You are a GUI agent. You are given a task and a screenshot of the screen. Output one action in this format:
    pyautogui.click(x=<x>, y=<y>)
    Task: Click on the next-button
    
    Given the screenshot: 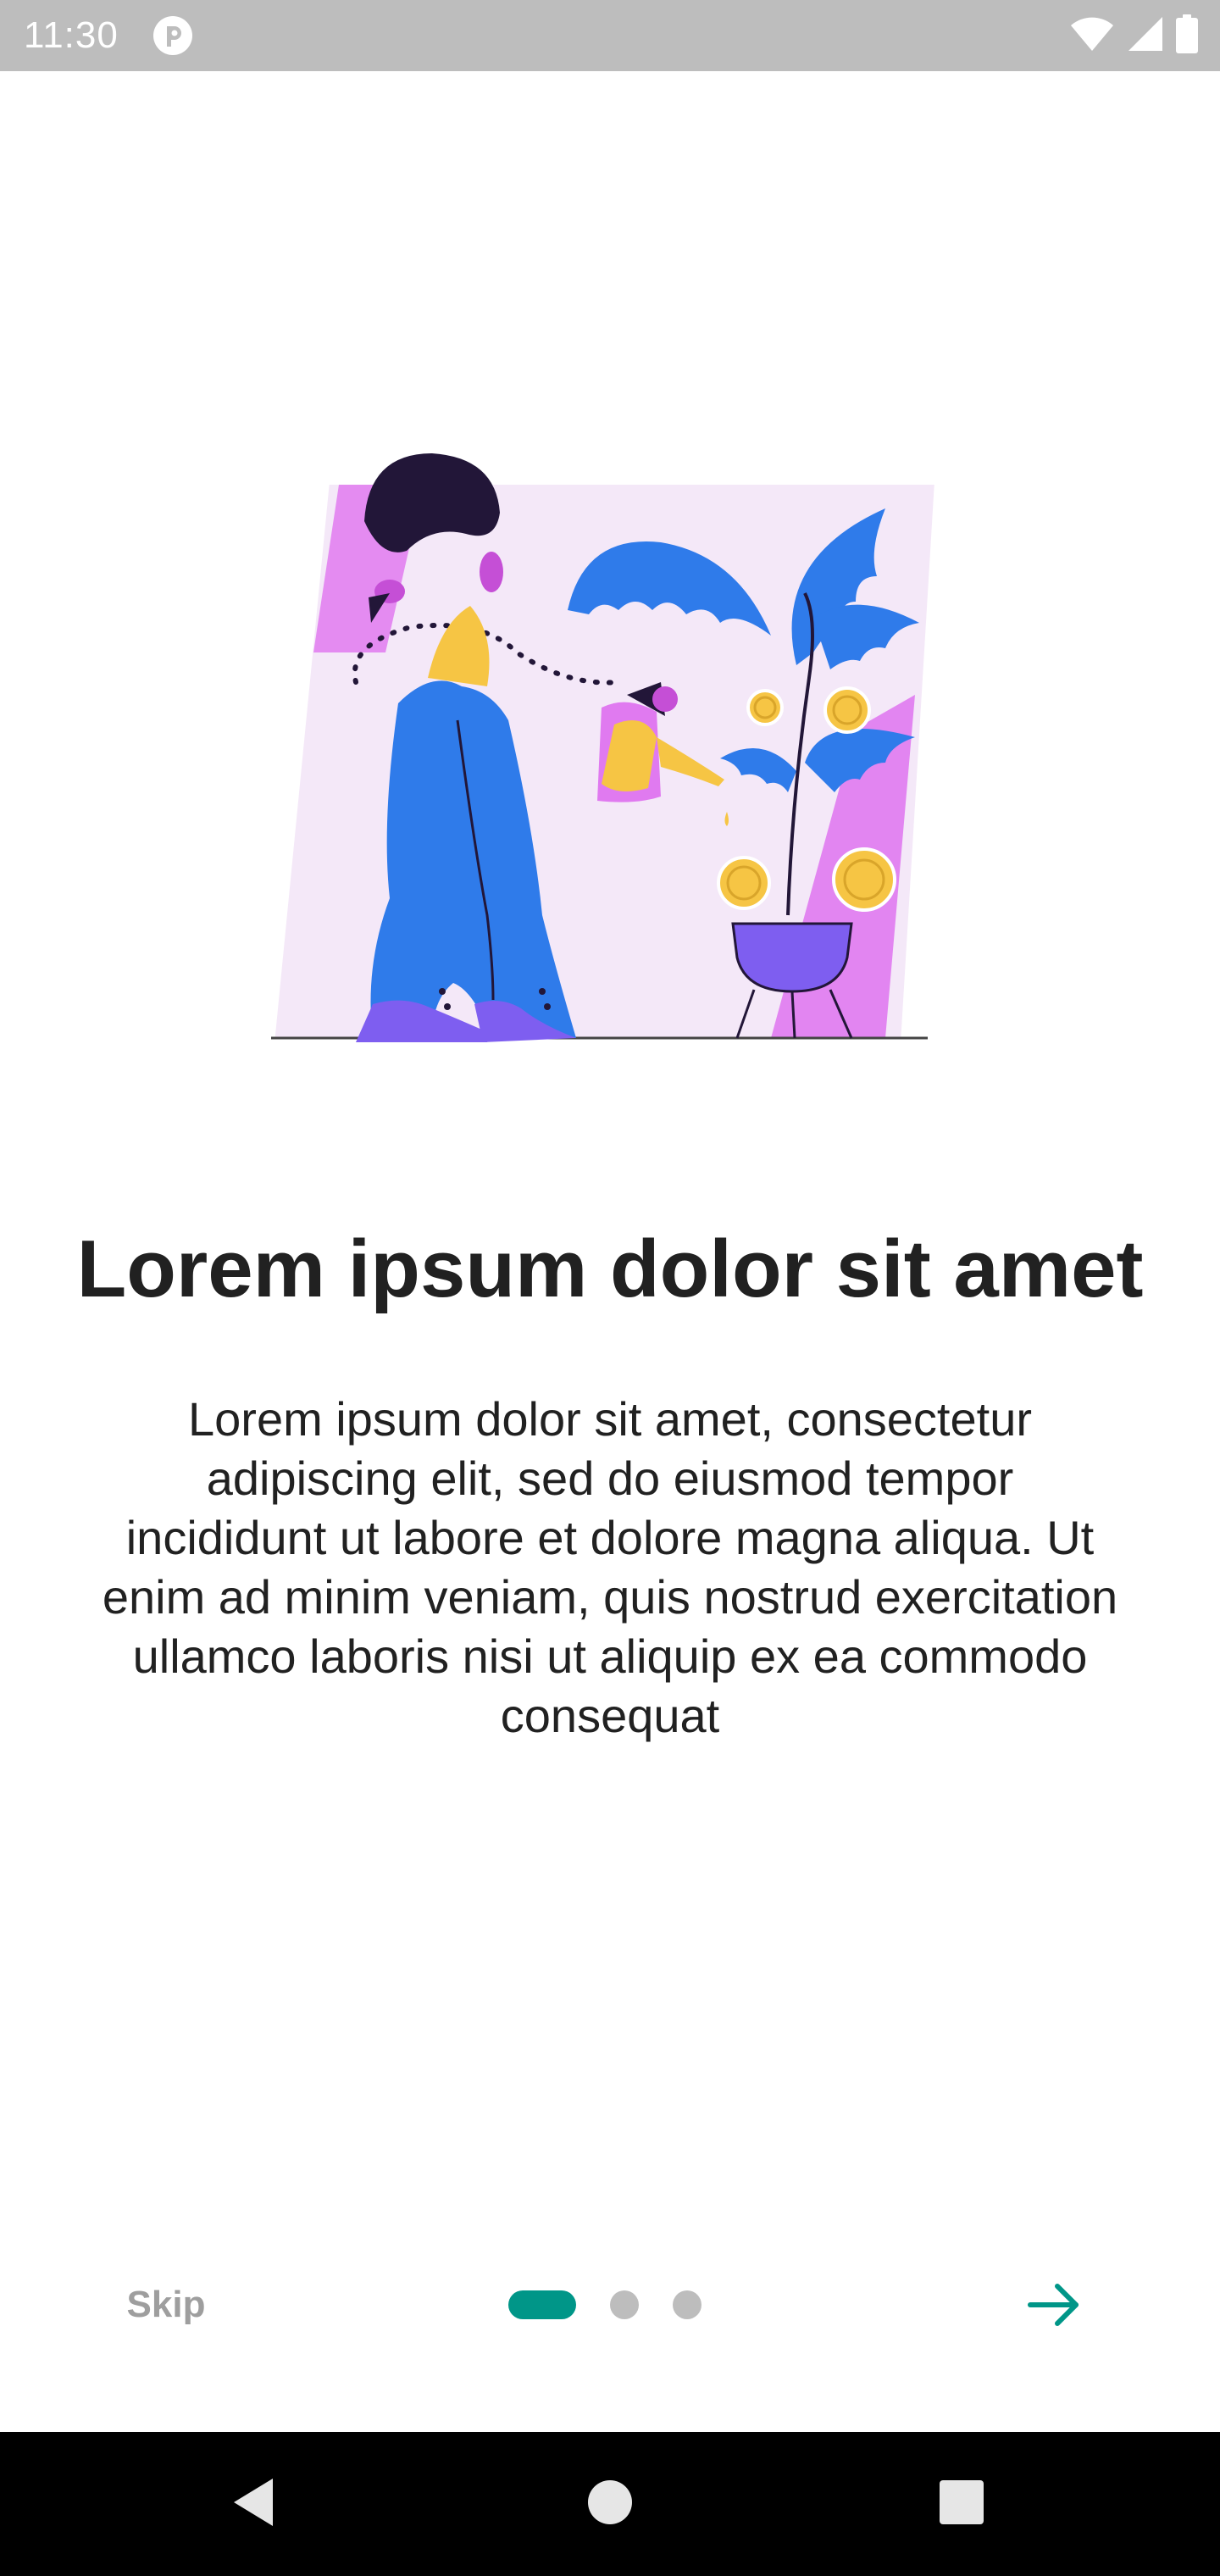 What is the action you would take?
    pyautogui.click(x=1053, y=2305)
    